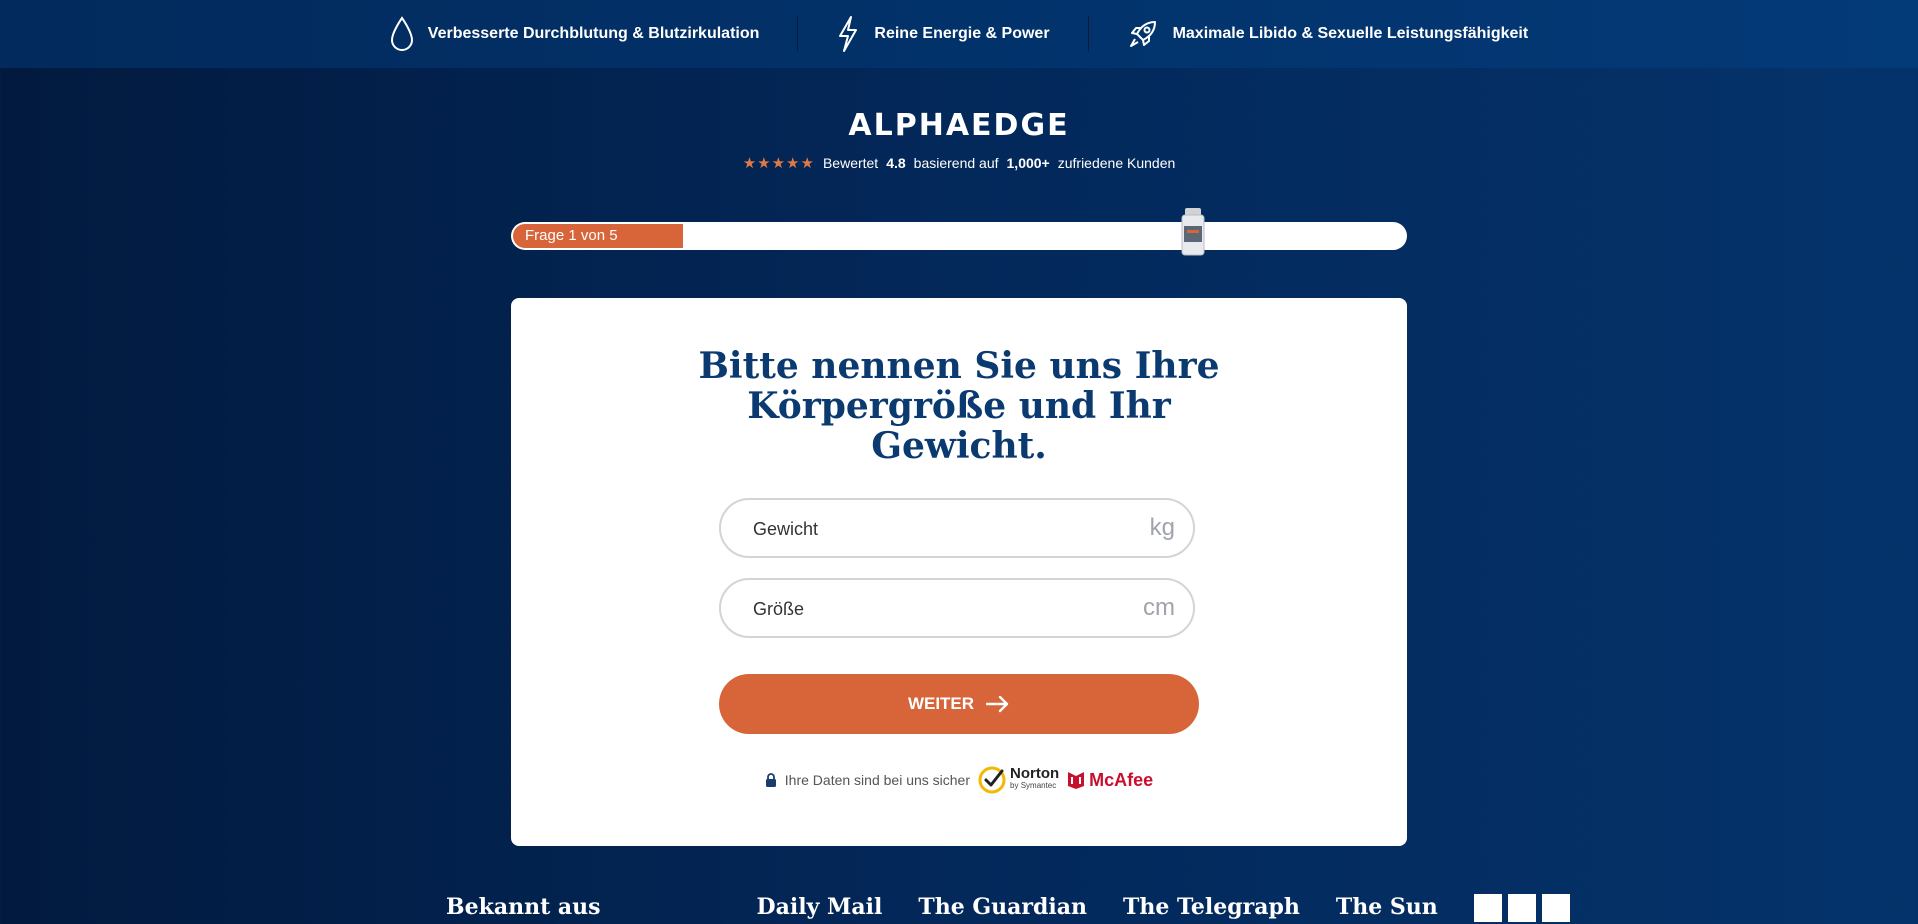 This screenshot has height=924, width=1918. What do you see at coordinates (1035, 773) in the screenshot?
I see `norton-label: Norton` at bounding box center [1035, 773].